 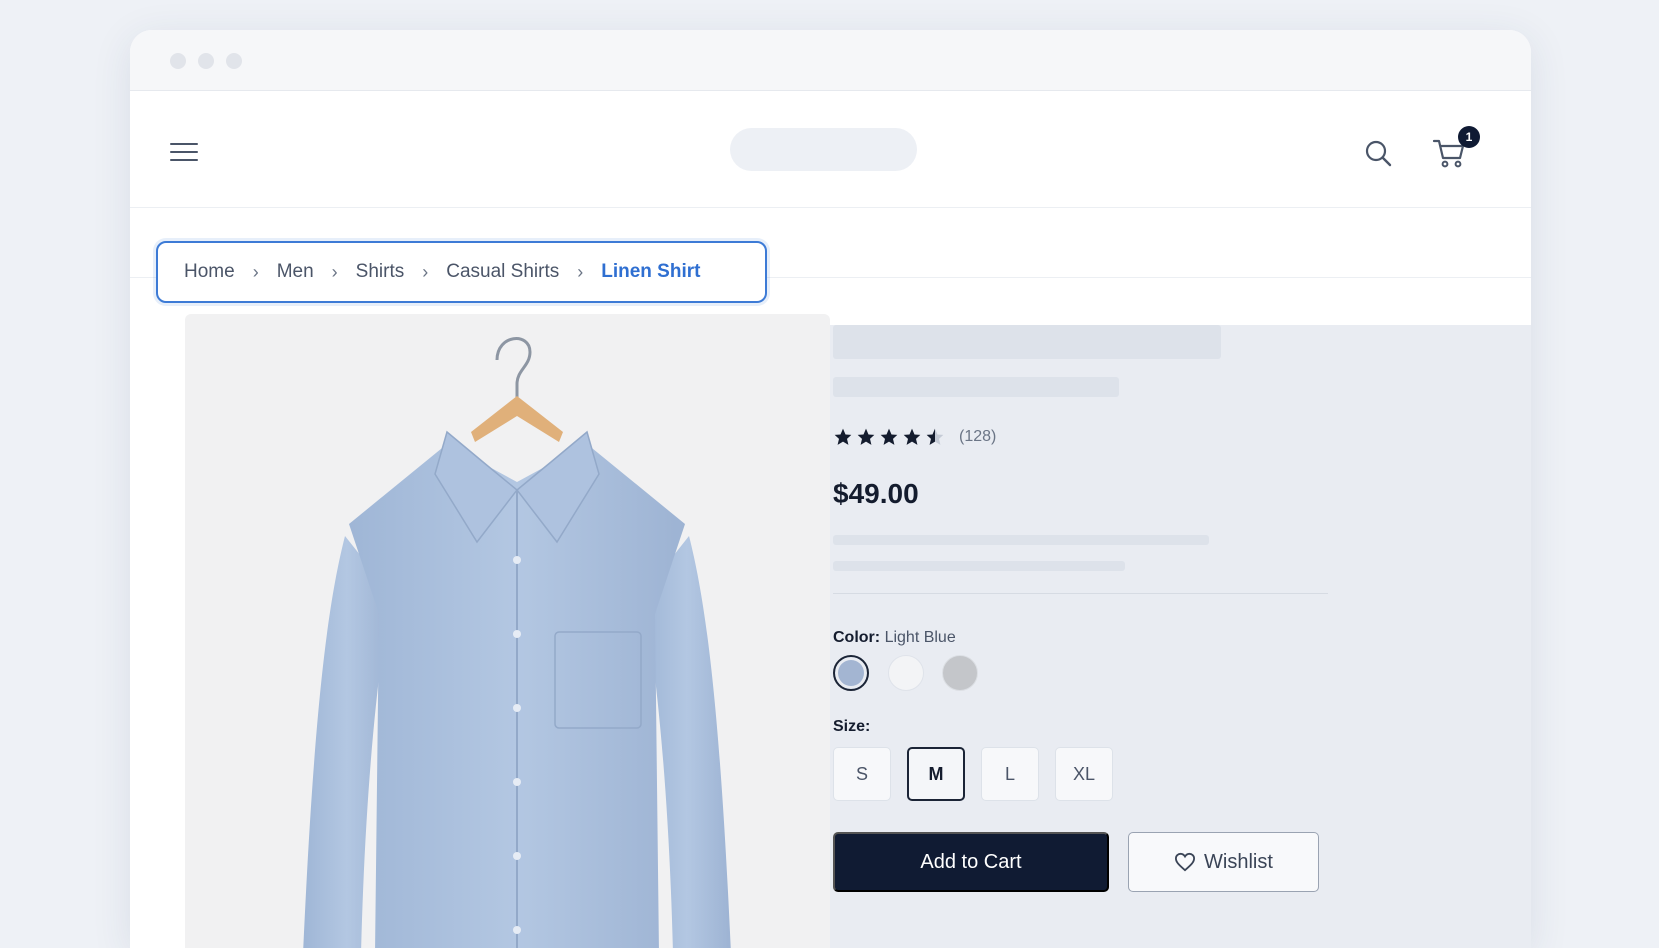 I want to click on top-navigation: 1, so click(x=830, y=150).